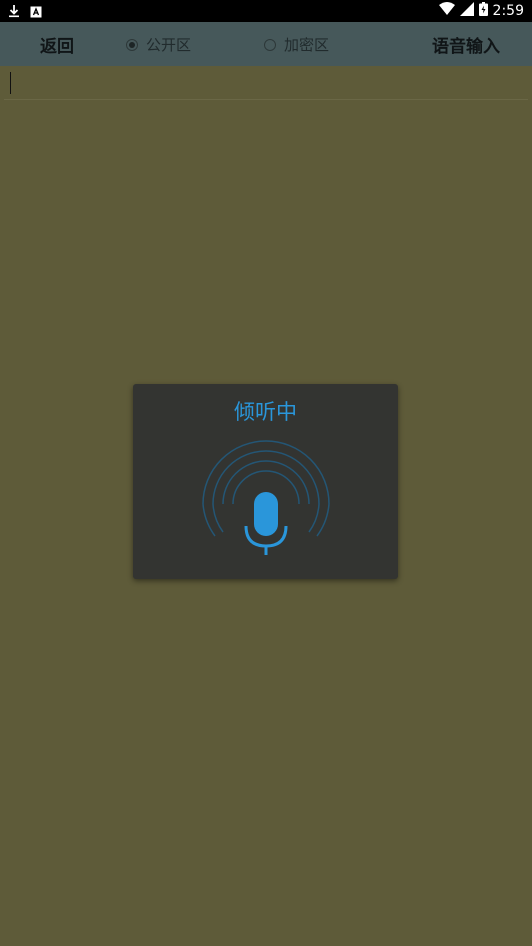 Image resolution: width=532 pixels, height=946 pixels. What do you see at coordinates (266, 83) in the screenshot?
I see `text-editor` at bounding box center [266, 83].